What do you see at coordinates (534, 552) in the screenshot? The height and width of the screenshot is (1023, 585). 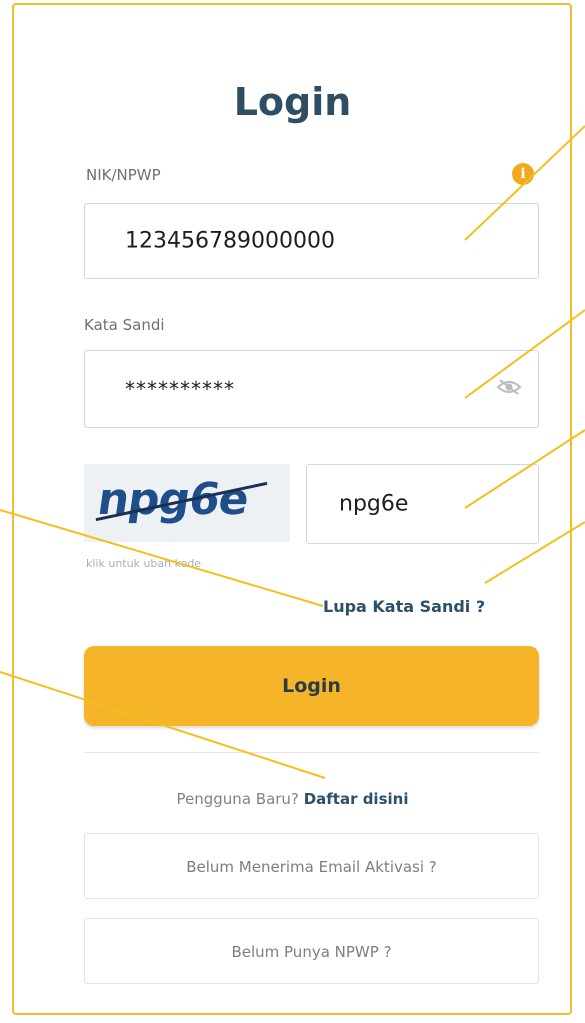 I see `annotation-line-login` at bounding box center [534, 552].